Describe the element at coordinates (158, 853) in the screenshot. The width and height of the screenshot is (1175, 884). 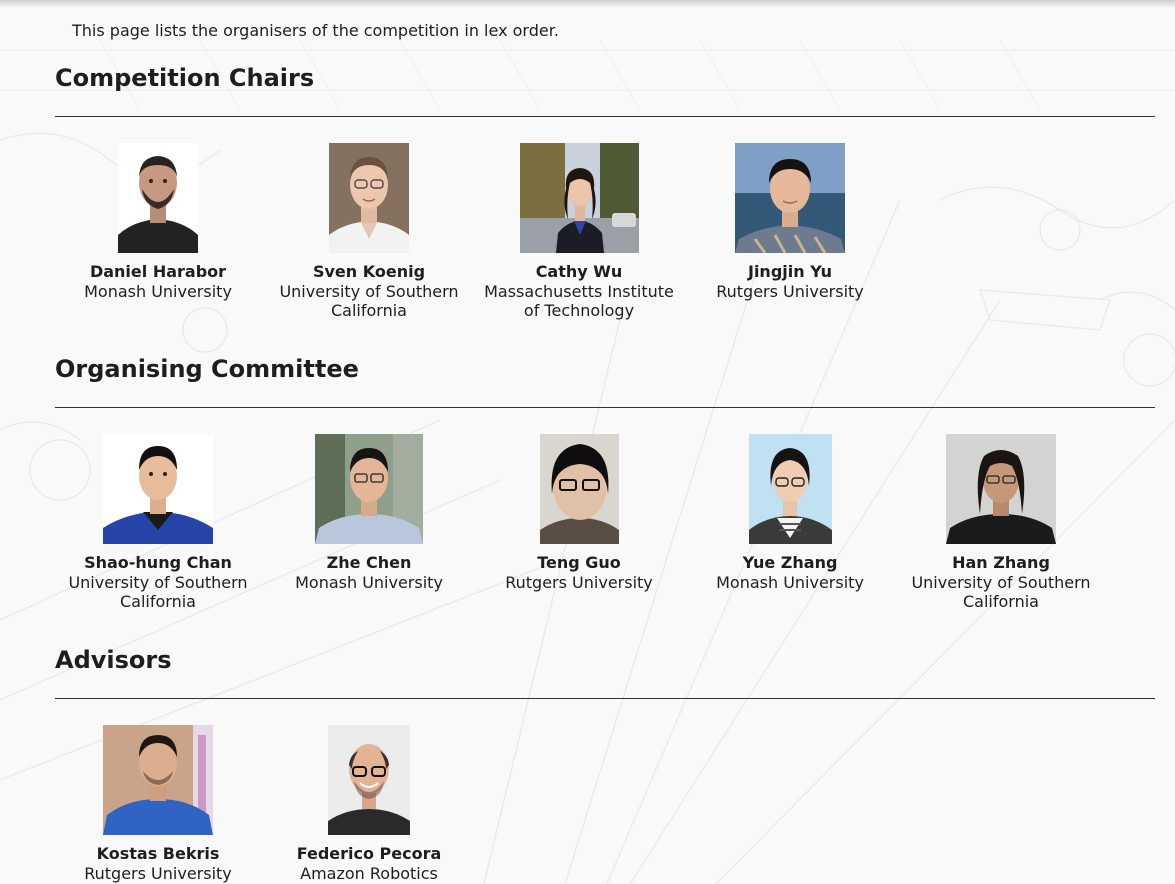
I see `person-name: Kostas Bekris` at that location.